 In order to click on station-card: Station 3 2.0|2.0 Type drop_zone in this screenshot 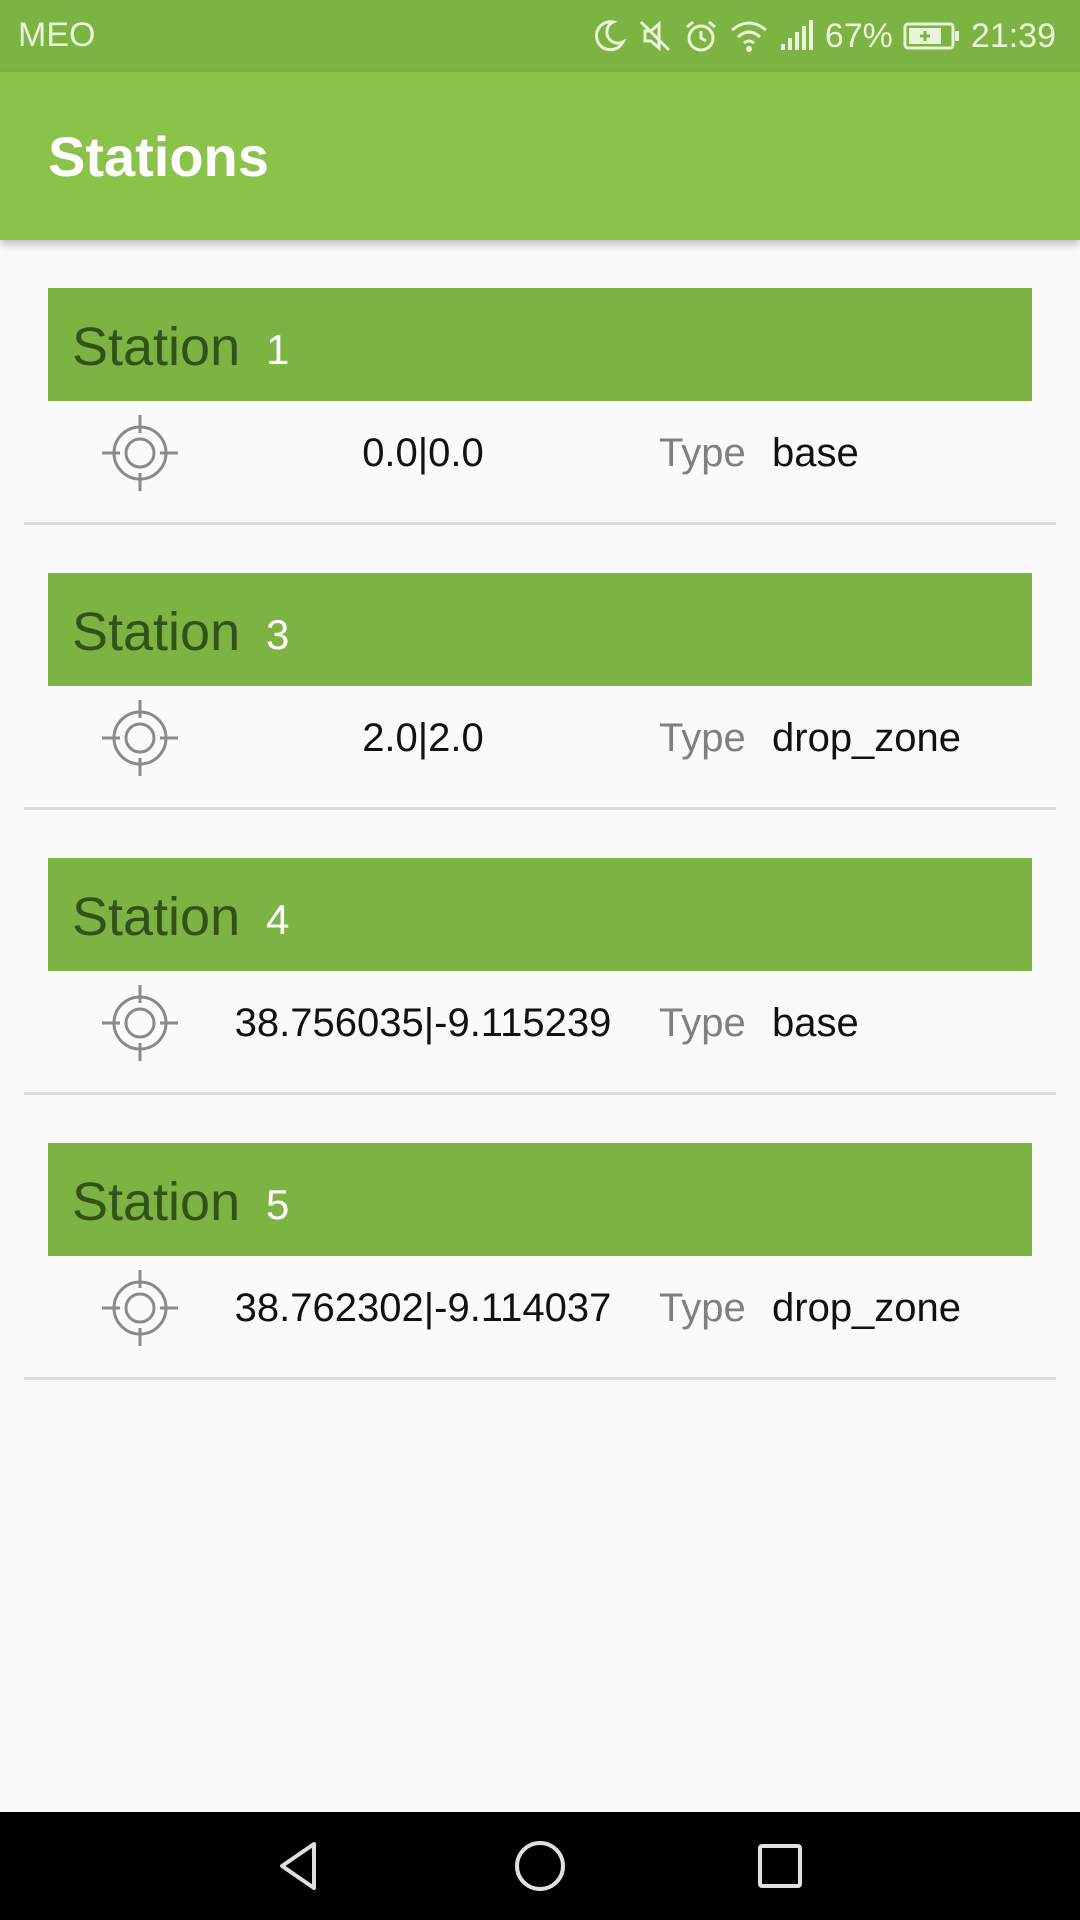, I will do `click(540, 667)`.